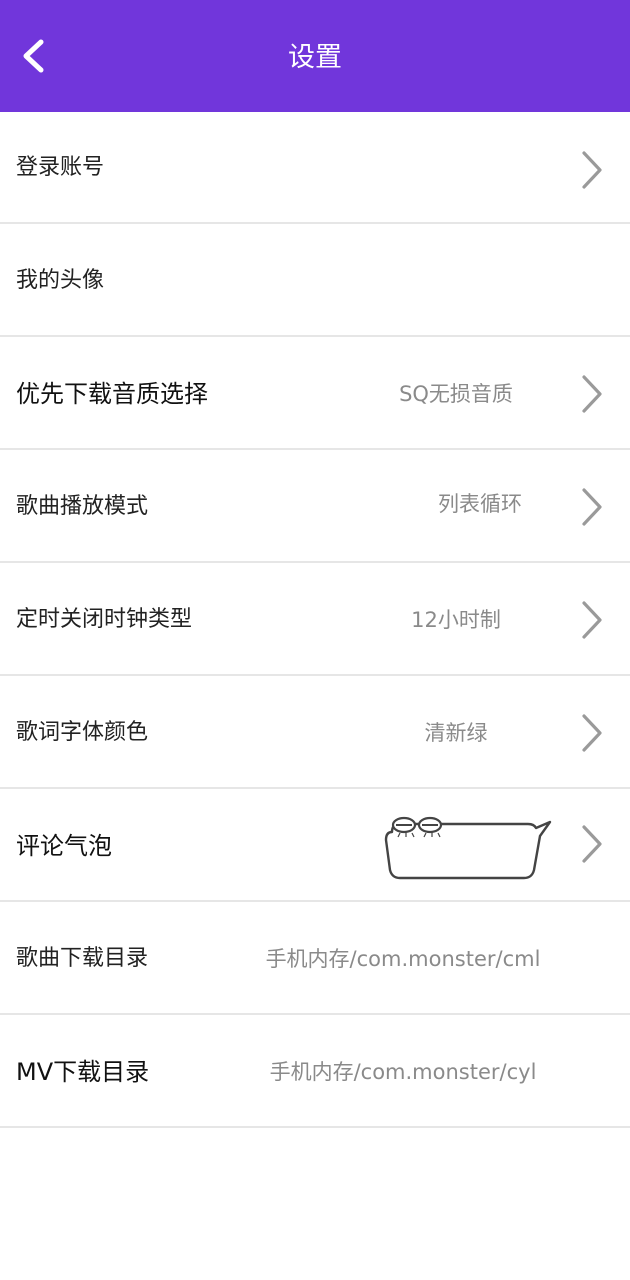 The image size is (630, 1280). I want to click on row-value: 清新绿, so click(456, 733).